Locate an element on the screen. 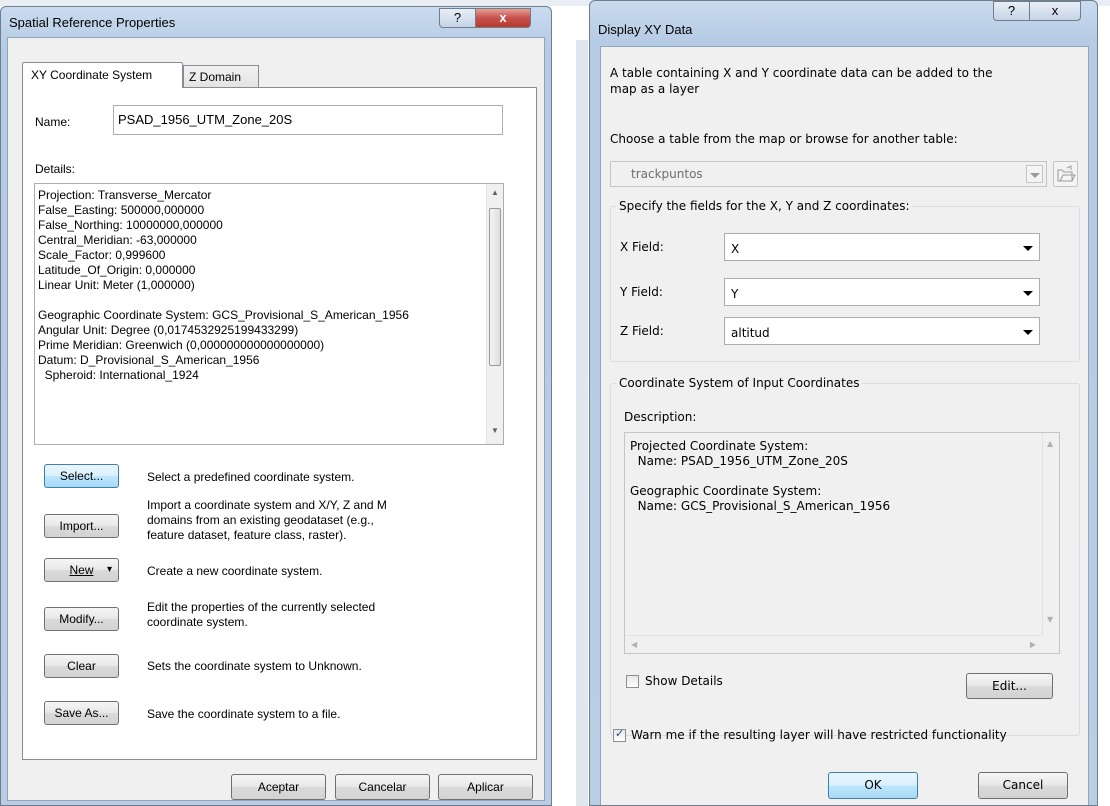 The width and height of the screenshot is (1110, 806). check-mark-icon: ✓ is located at coordinates (620, 733).